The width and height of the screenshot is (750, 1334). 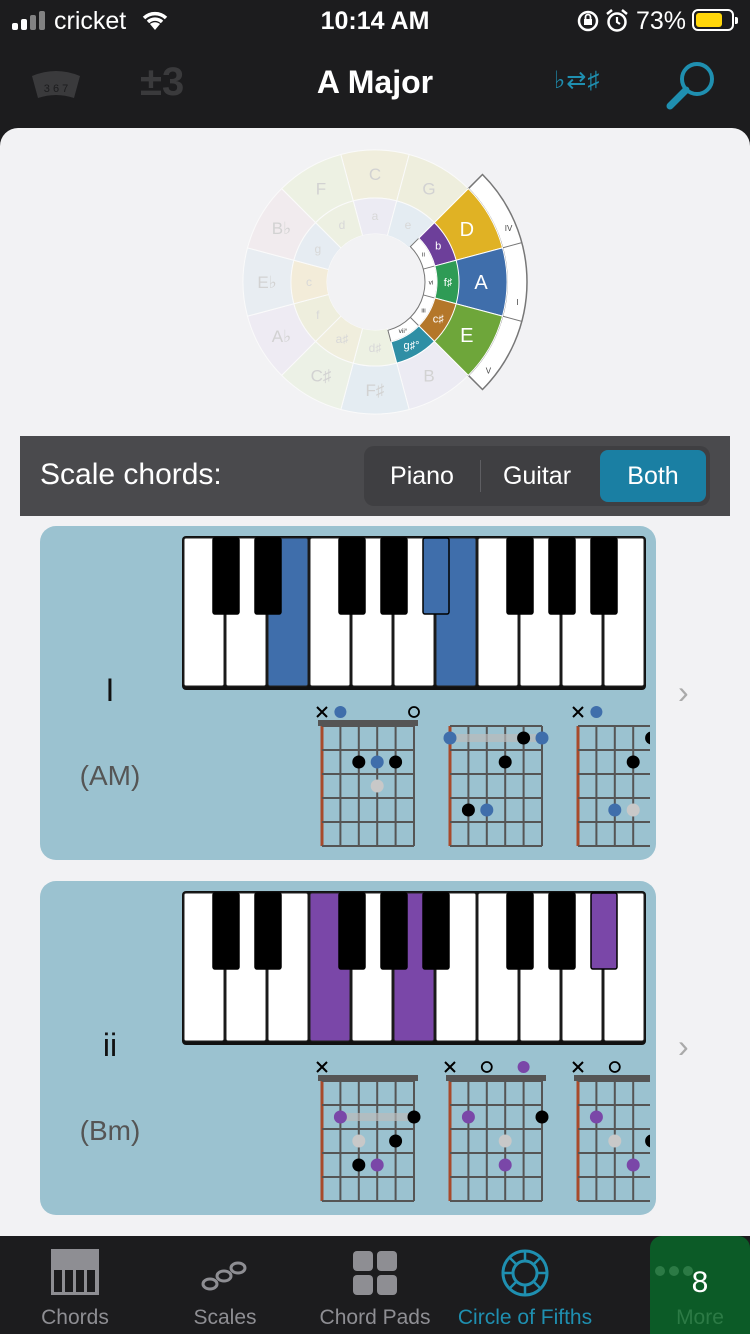 What do you see at coordinates (431, 283) in the screenshot?
I see `roman-label: vi` at bounding box center [431, 283].